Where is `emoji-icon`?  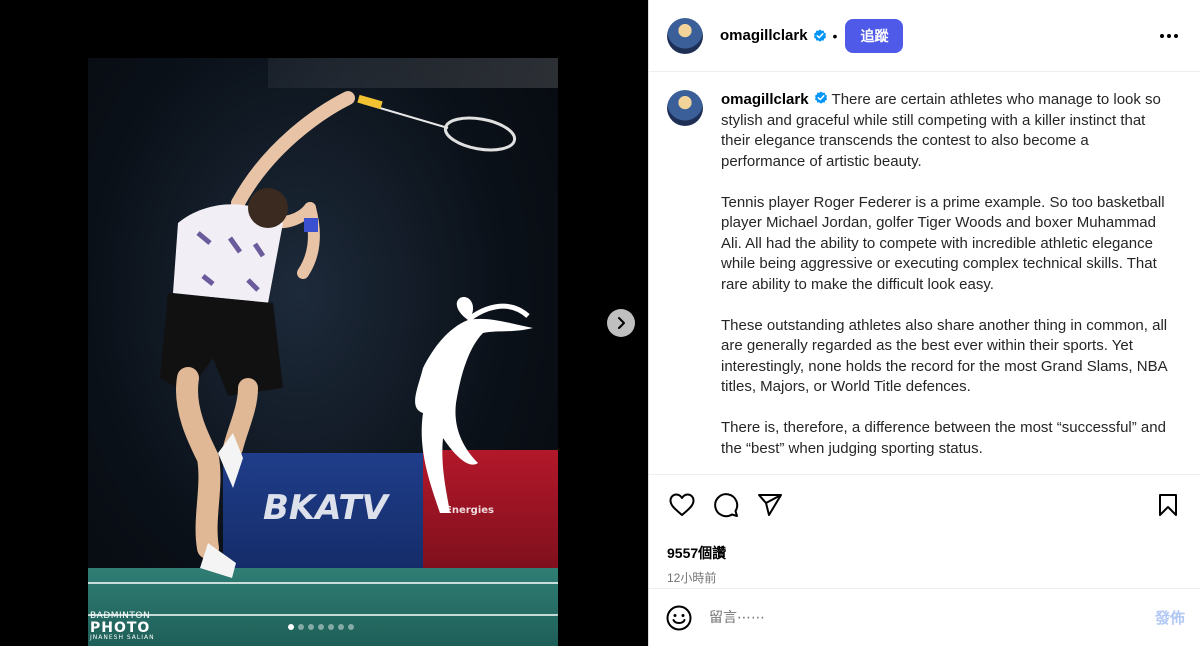
emoji-icon is located at coordinates (679, 617).